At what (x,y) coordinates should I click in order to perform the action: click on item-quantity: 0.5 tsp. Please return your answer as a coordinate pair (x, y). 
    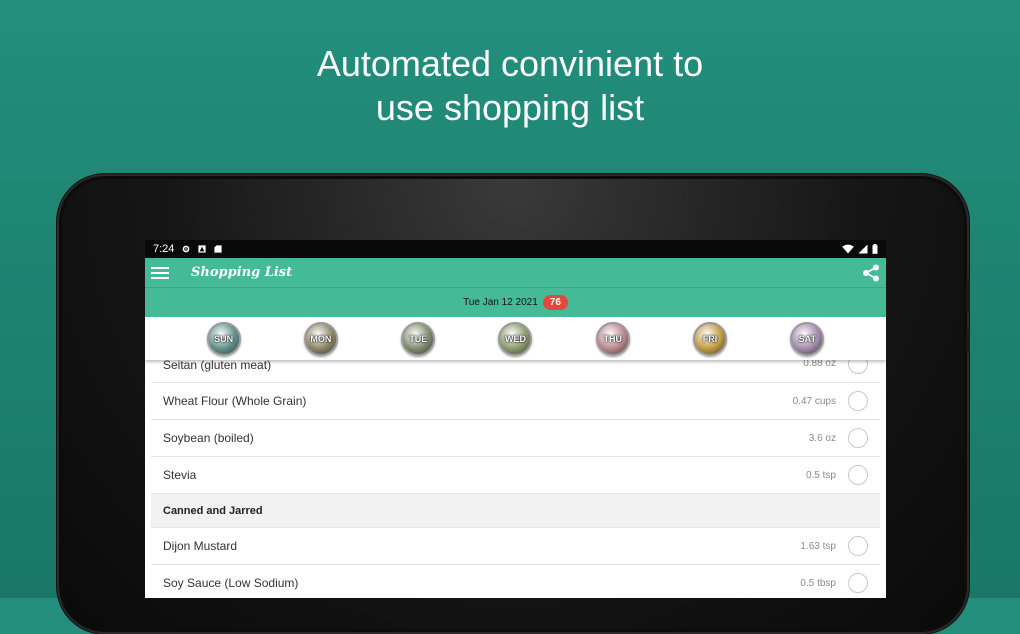
    Looking at the image, I should click on (820, 475).